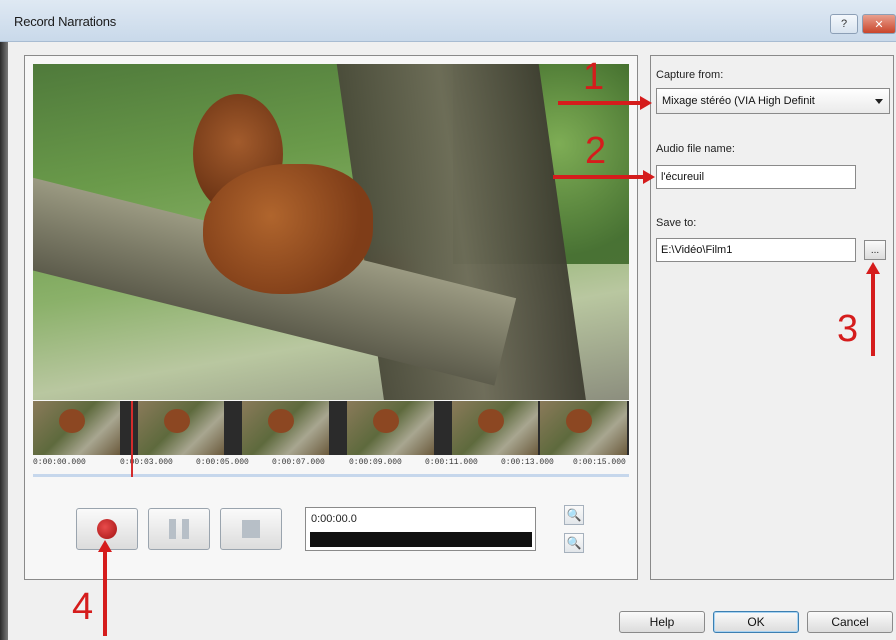  What do you see at coordinates (695, 149) in the screenshot?
I see `audio-file-name-label: Audio file name:` at bounding box center [695, 149].